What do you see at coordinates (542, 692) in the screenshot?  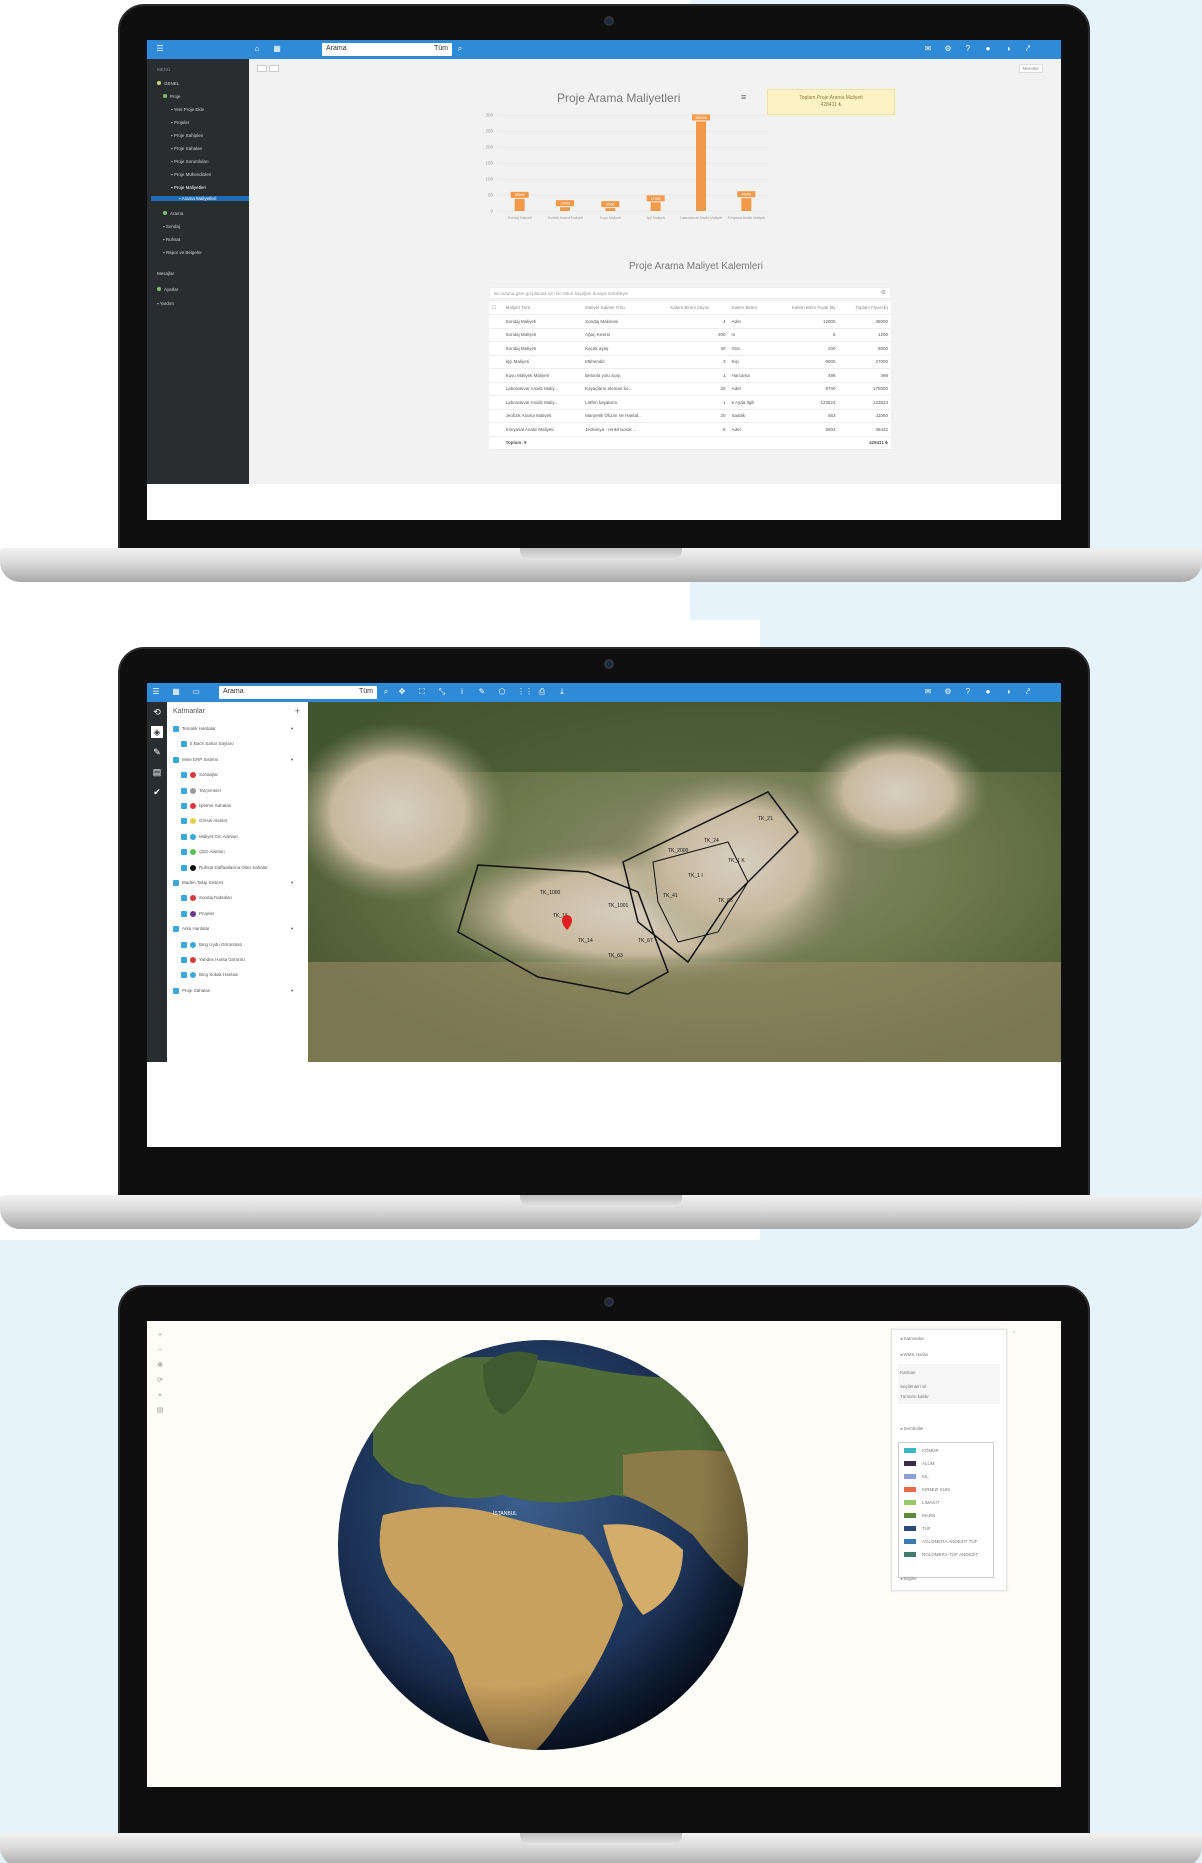 I see `print-icon: ⎙` at bounding box center [542, 692].